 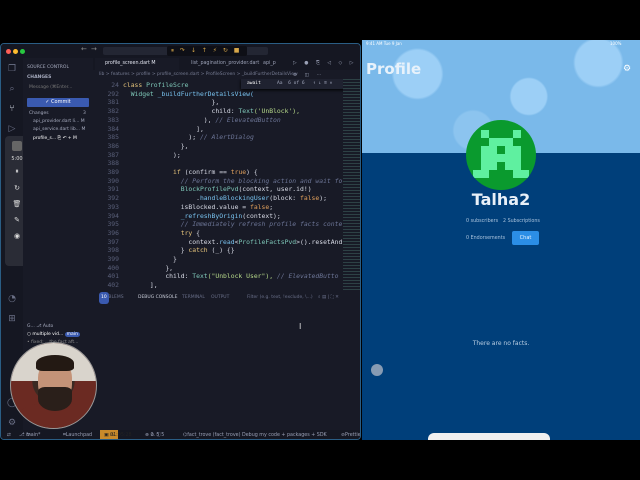 I want to click on filter-input: Filter (e.g. text, !exclude, \...), so click(x=280, y=298).